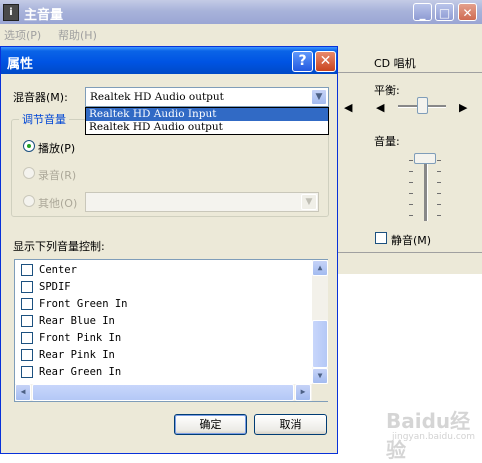  I want to click on mixer-option-output: Realtek HD Audio output, so click(207, 127).